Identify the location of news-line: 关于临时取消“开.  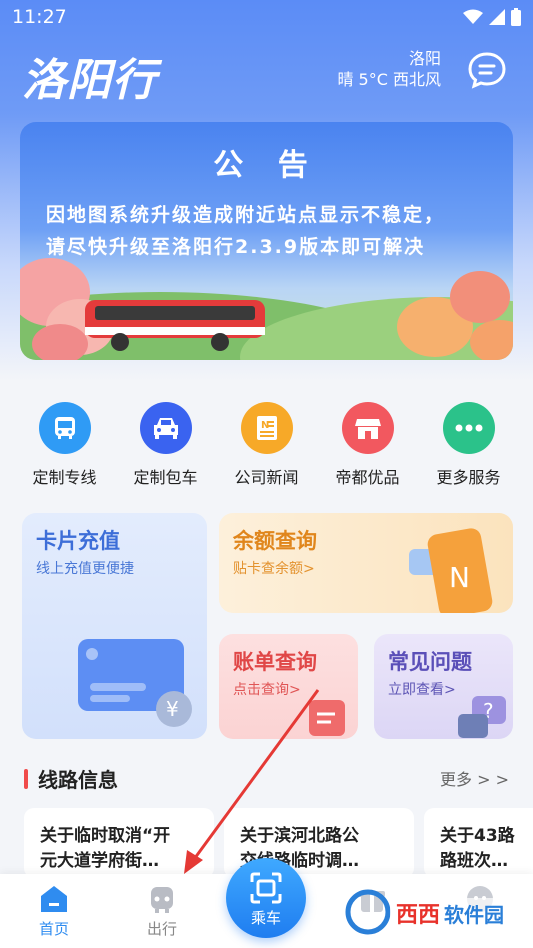
(105, 836).